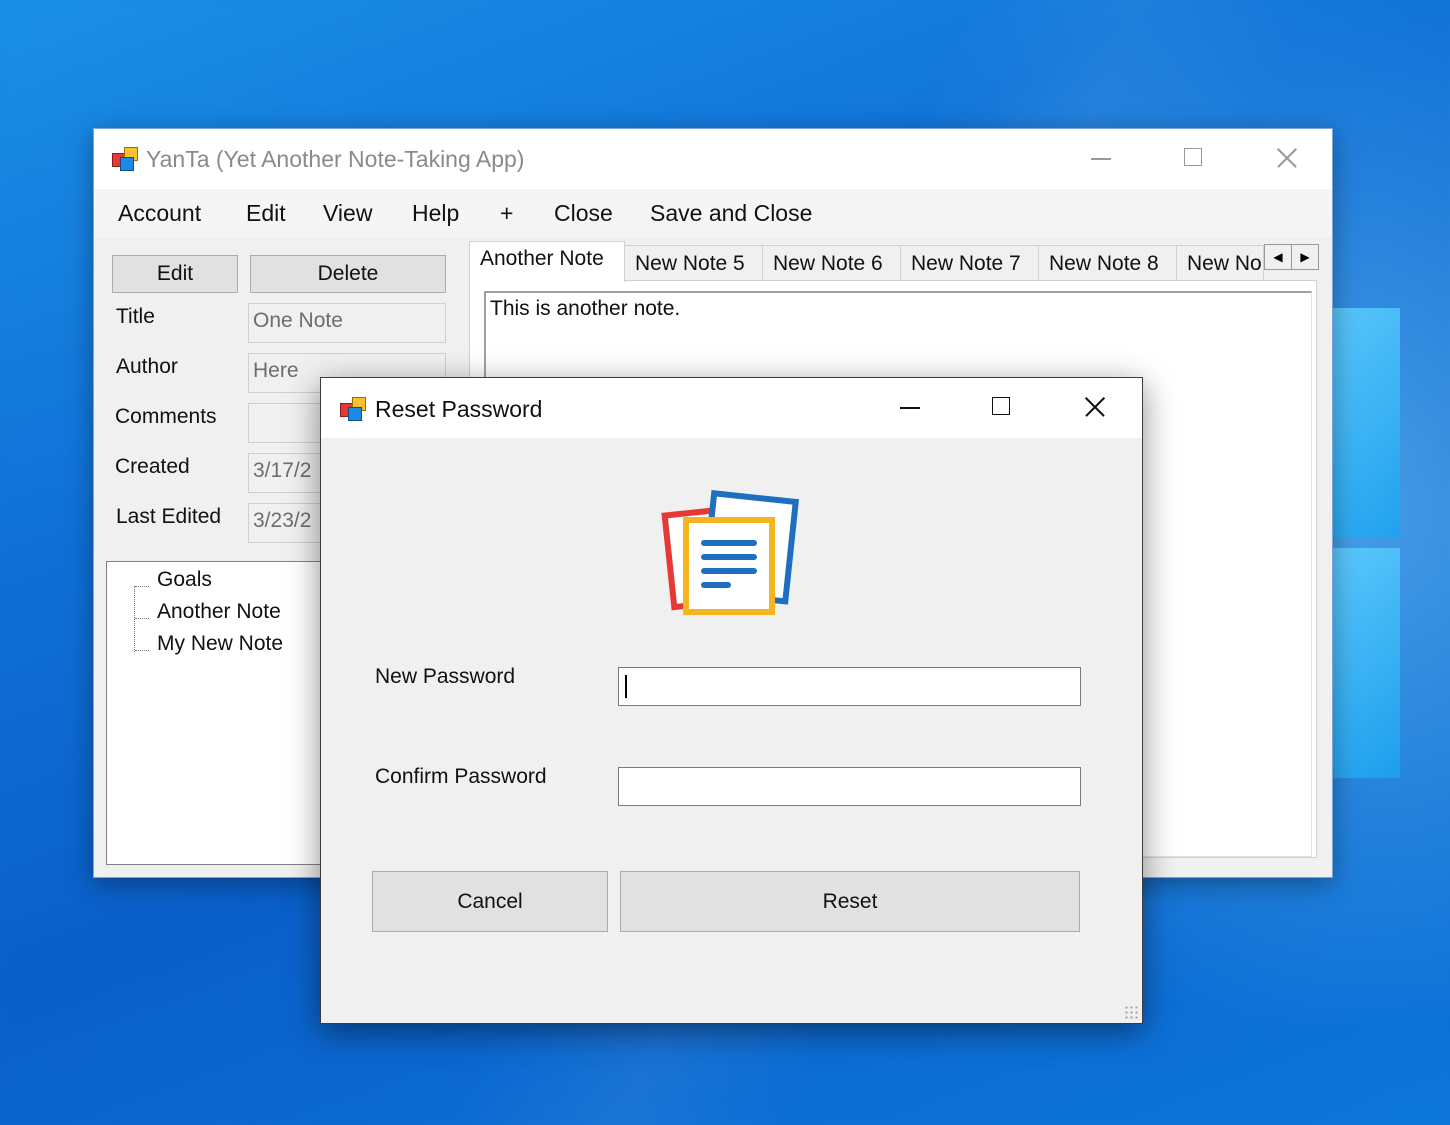 The height and width of the screenshot is (1125, 1450). I want to click on tab-another-note: Another Note, so click(547, 261).